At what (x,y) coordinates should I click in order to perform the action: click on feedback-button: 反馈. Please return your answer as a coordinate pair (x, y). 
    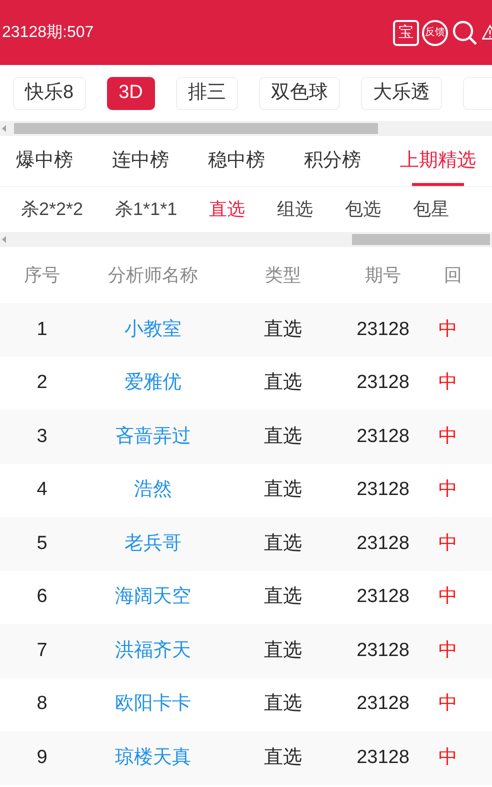
    Looking at the image, I should click on (435, 33).